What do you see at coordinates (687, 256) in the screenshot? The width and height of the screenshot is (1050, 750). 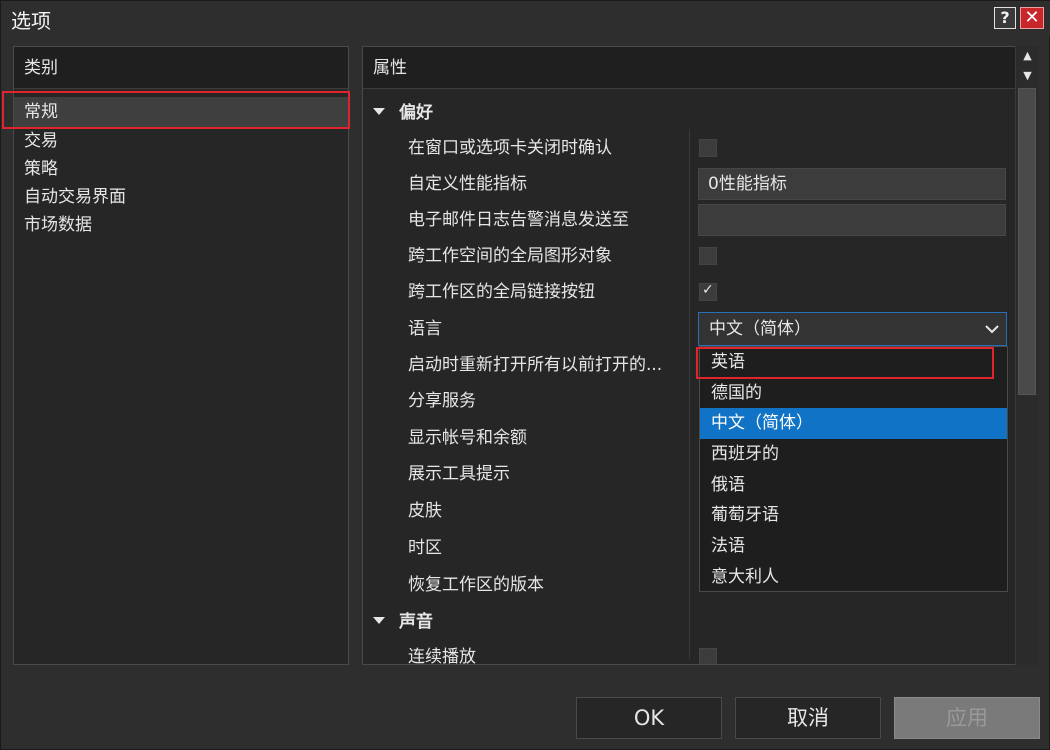 I see `prop-row-global-draw-objects: 跨工作空间的全局图形对象` at bounding box center [687, 256].